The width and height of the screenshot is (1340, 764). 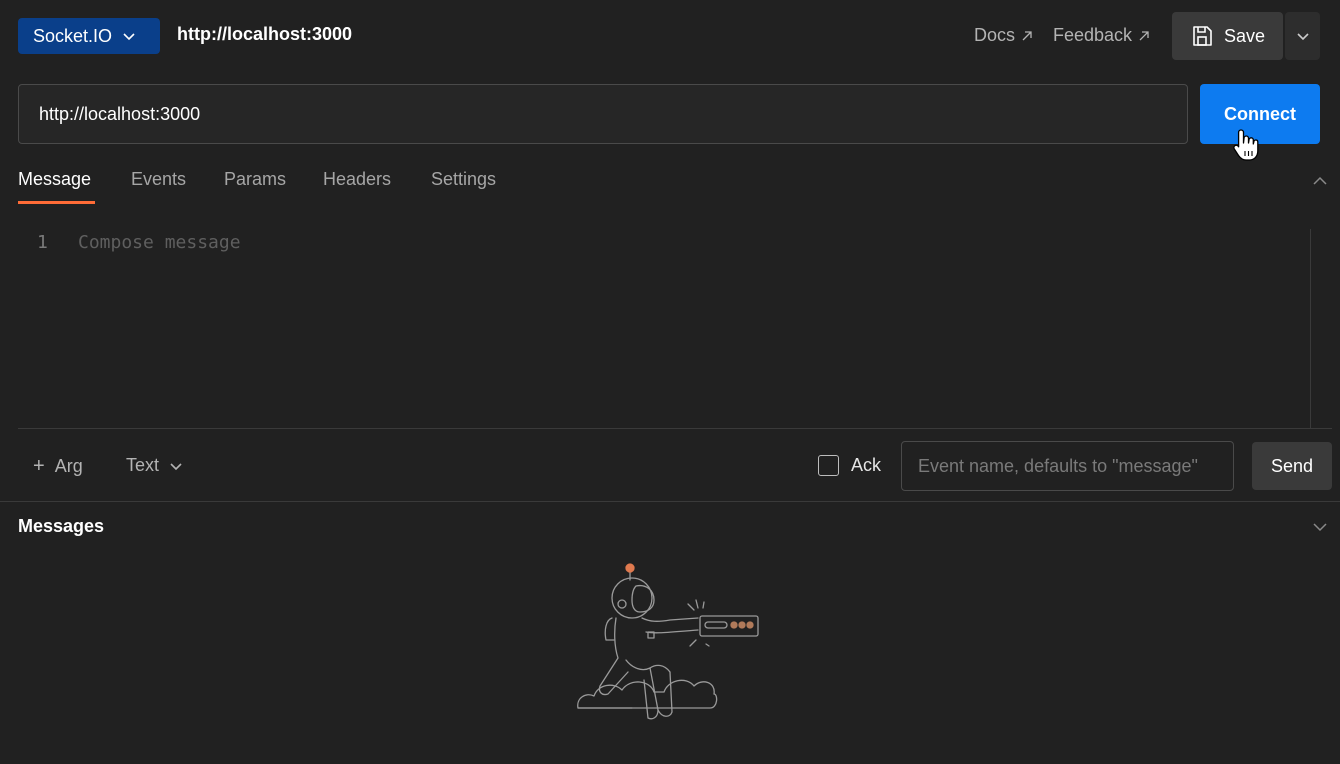 What do you see at coordinates (255, 179) in the screenshot?
I see `tab-params: Params` at bounding box center [255, 179].